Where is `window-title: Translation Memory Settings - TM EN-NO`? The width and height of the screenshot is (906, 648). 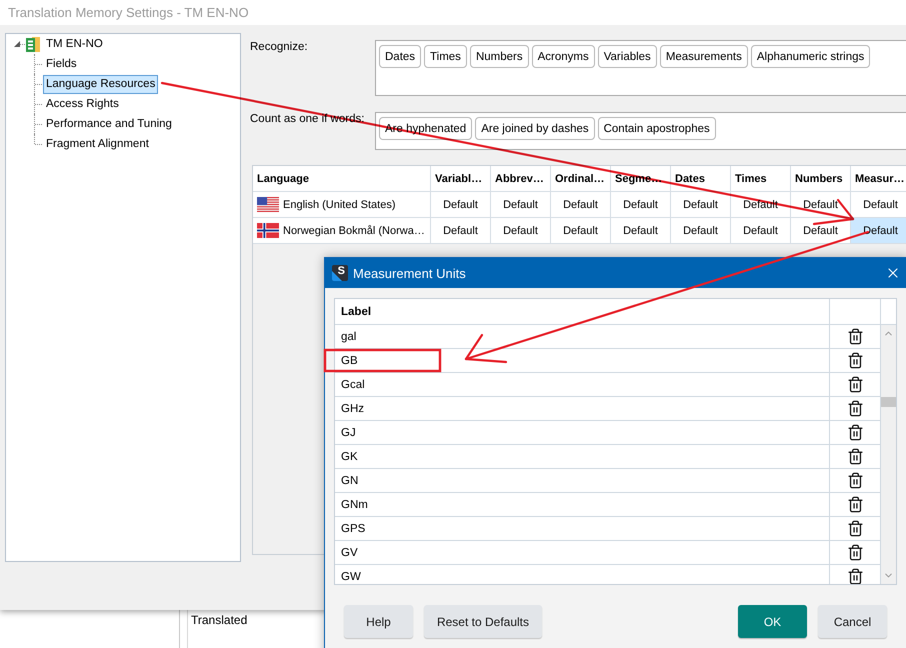
window-title: Translation Memory Settings - TM EN-NO is located at coordinates (128, 12).